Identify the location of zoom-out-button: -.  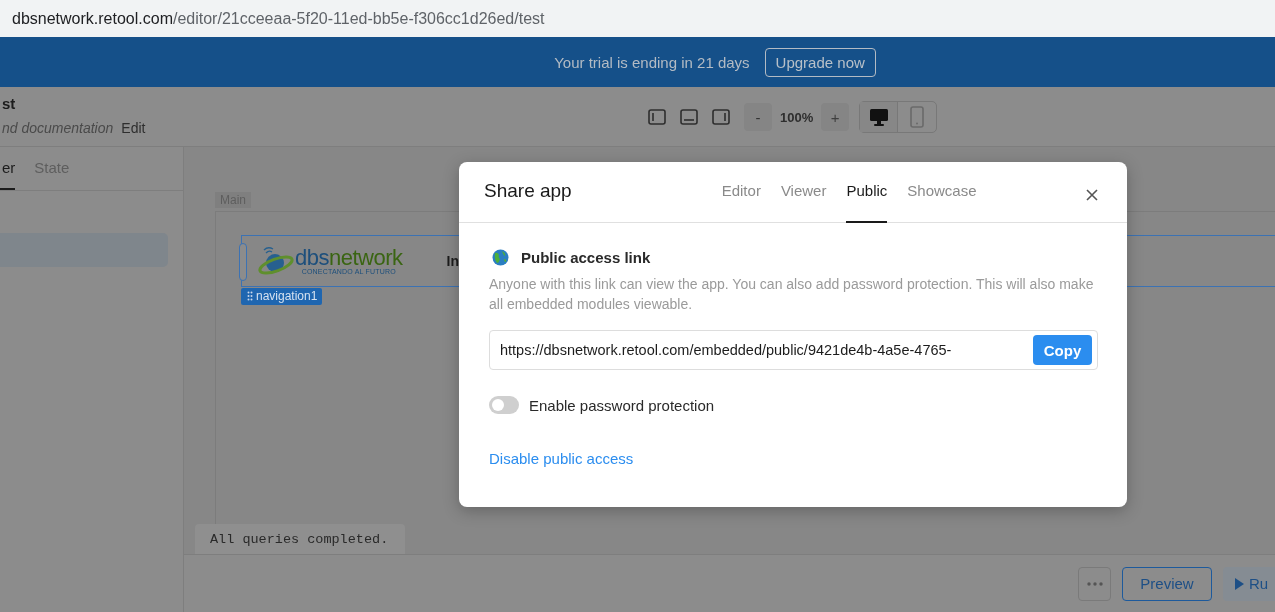
(758, 117).